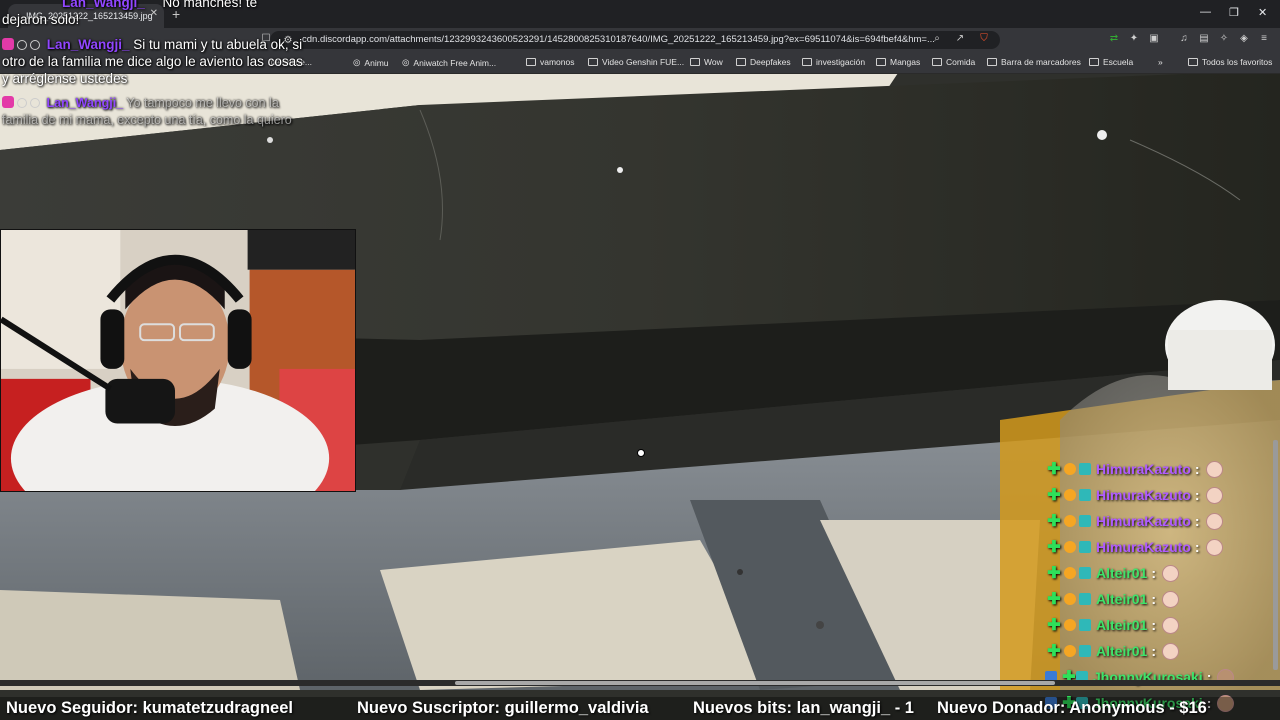 The width and height of the screenshot is (1280, 720). Describe the element at coordinates (937, 39) in the screenshot. I see `zoom-icon: ⌕` at that location.